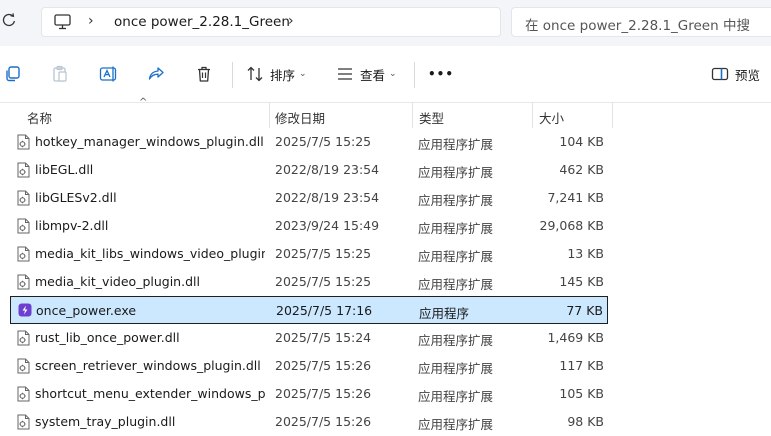  What do you see at coordinates (11, 22) in the screenshot?
I see `refresh-icon` at bounding box center [11, 22].